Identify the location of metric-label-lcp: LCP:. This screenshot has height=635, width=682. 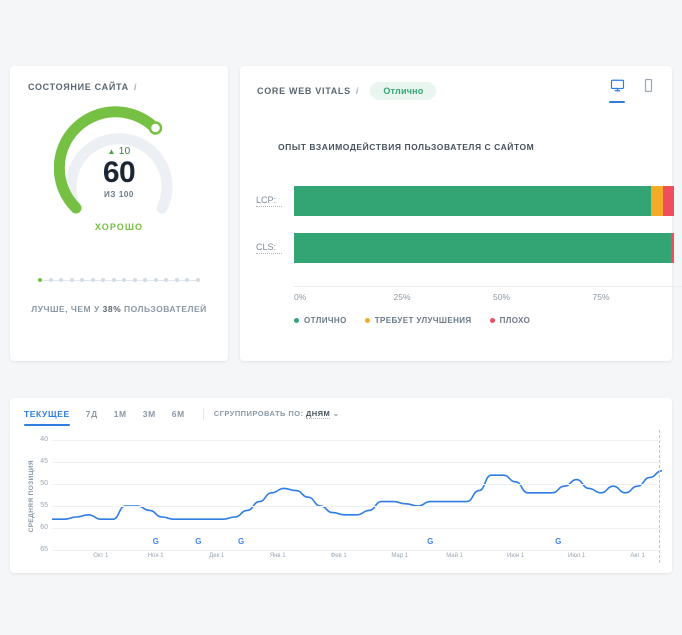
(269, 201).